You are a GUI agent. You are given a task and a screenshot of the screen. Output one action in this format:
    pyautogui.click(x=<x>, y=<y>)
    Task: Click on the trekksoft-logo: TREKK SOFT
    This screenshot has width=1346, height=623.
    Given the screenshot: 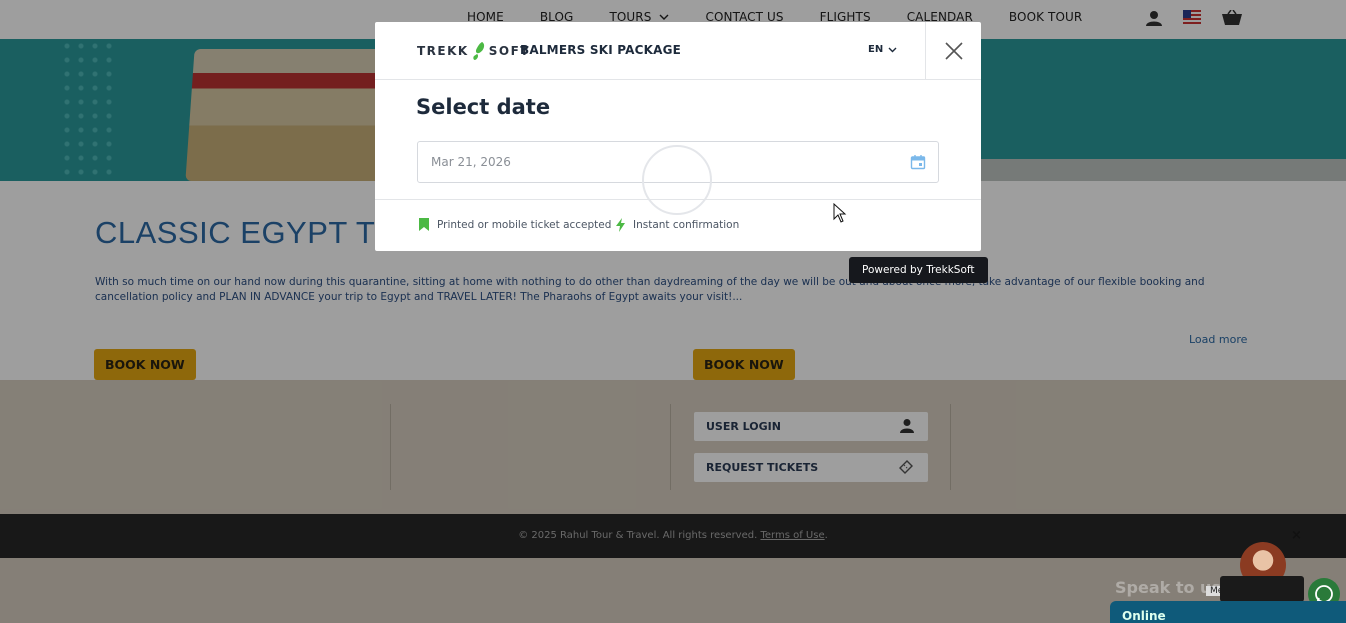 What is the action you would take?
    pyautogui.click(x=473, y=51)
    